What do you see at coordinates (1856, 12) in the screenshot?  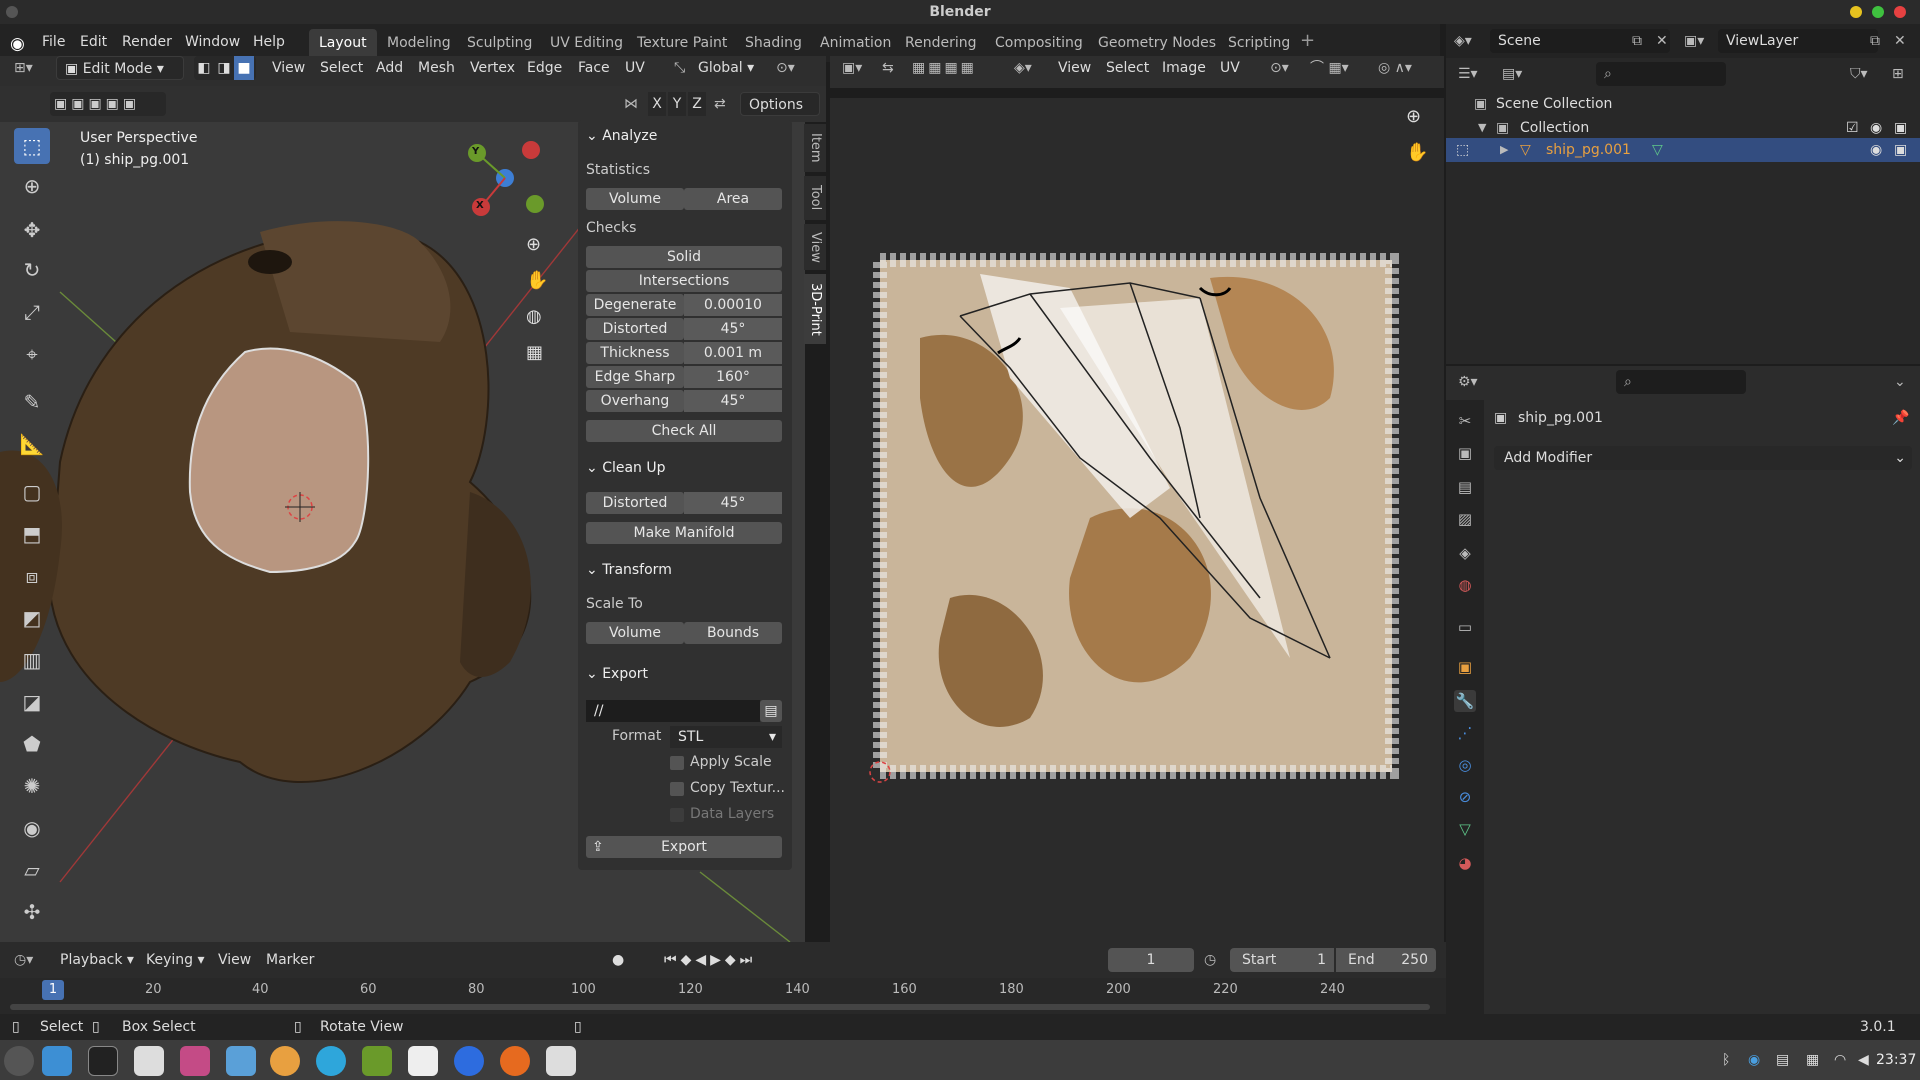 I see `minimize-button` at bounding box center [1856, 12].